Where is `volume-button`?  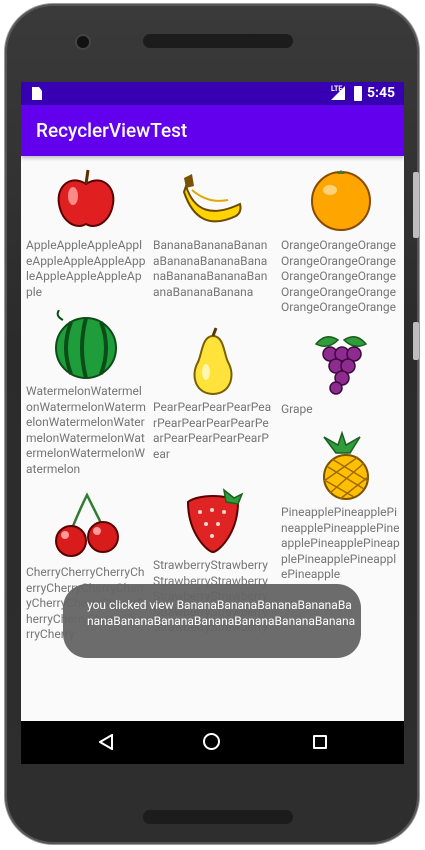 volume-button is located at coordinates (416, 341).